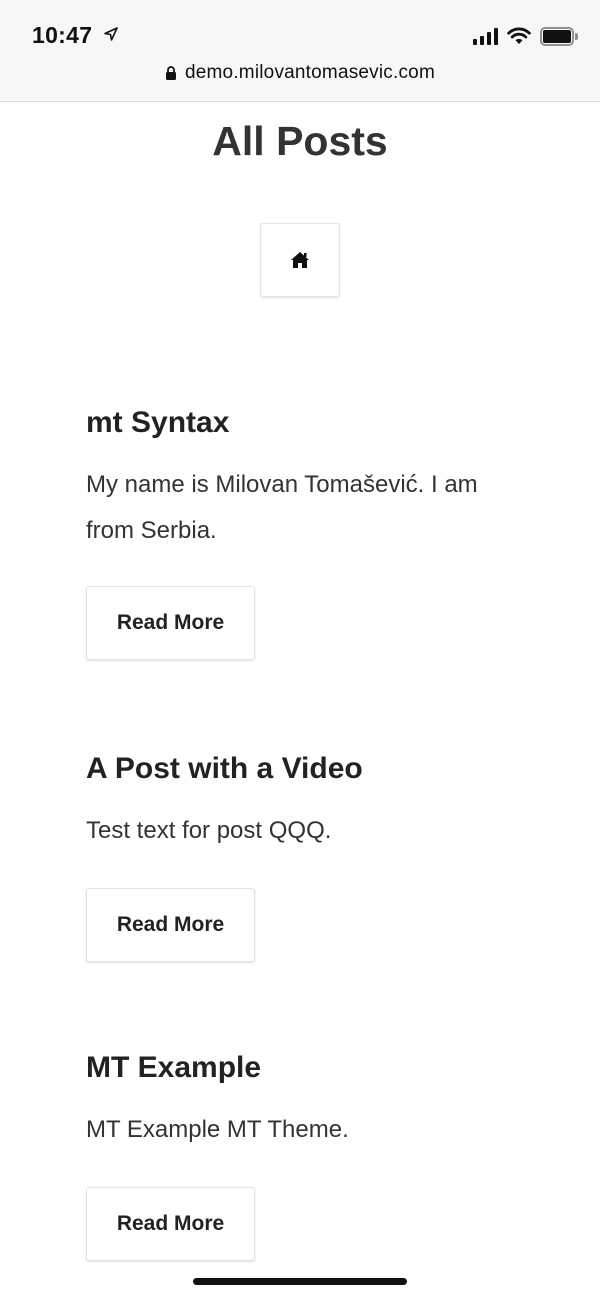  Describe the element at coordinates (519, 35) in the screenshot. I see `wifi-icon` at that location.